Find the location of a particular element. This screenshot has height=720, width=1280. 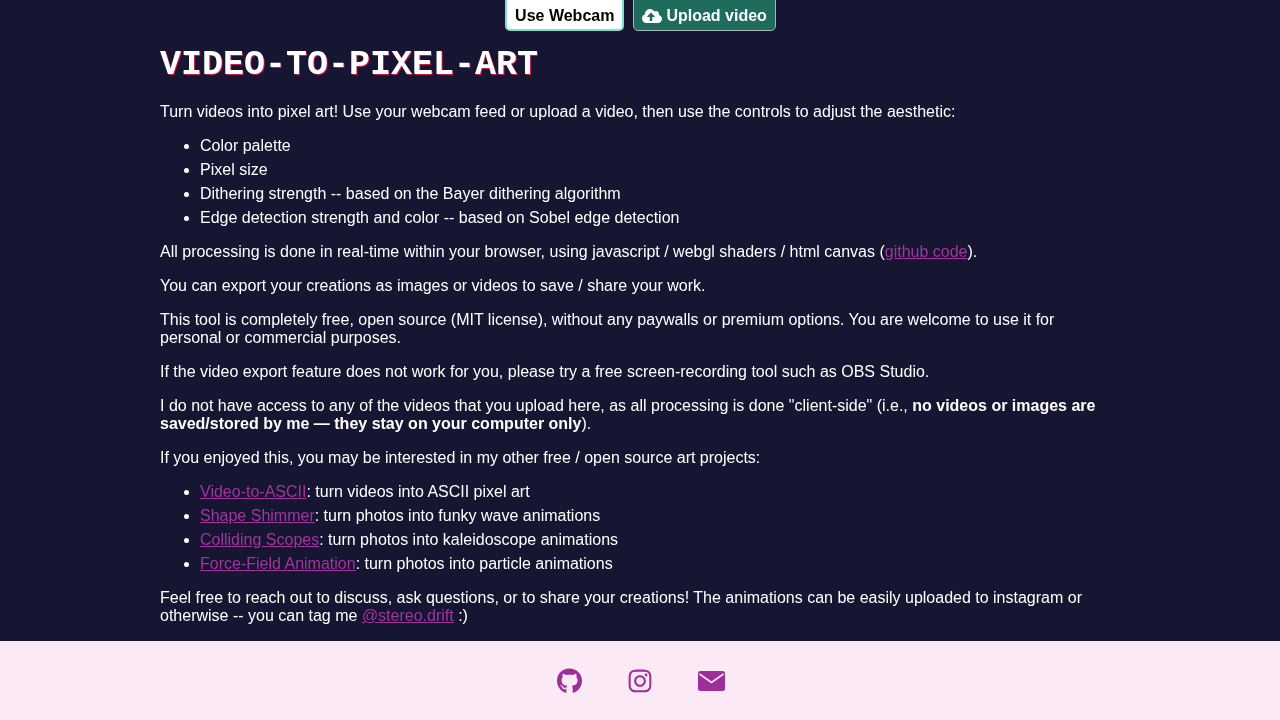

list-item-text: Colliding Scopes: turn photos into kaleidoscope animations is located at coordinates (409, 540).